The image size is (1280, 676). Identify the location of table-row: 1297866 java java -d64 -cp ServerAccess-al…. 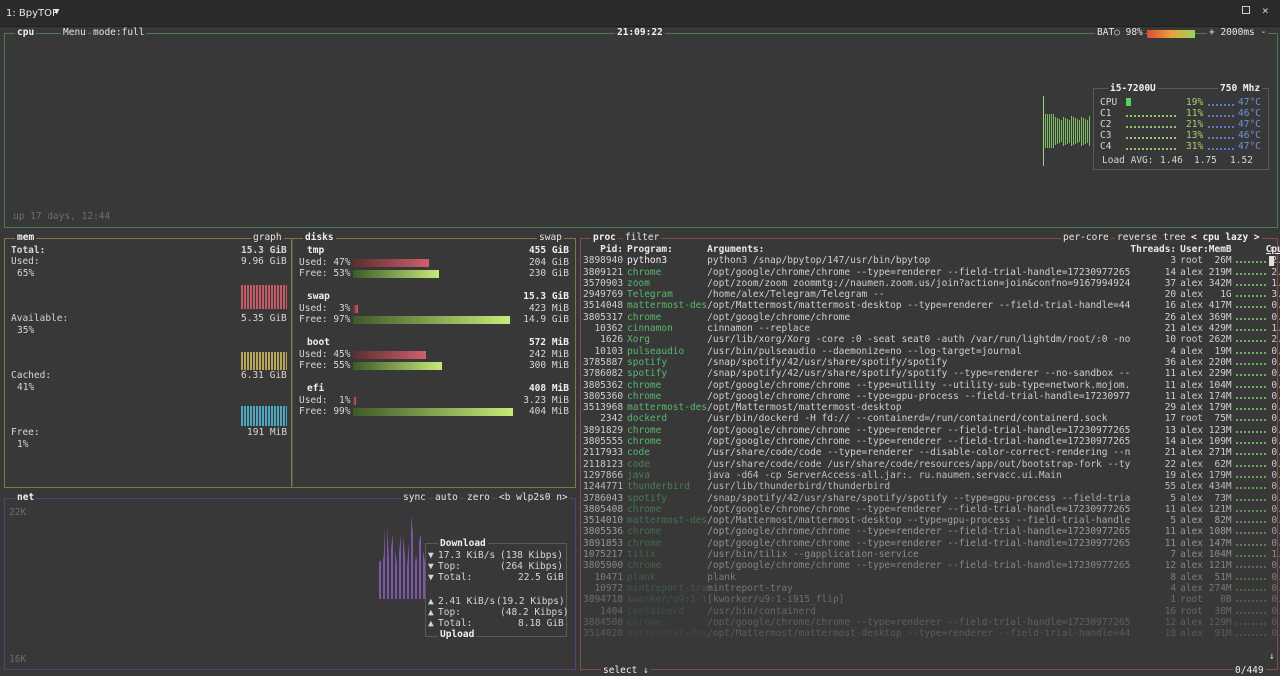
(931, 475).